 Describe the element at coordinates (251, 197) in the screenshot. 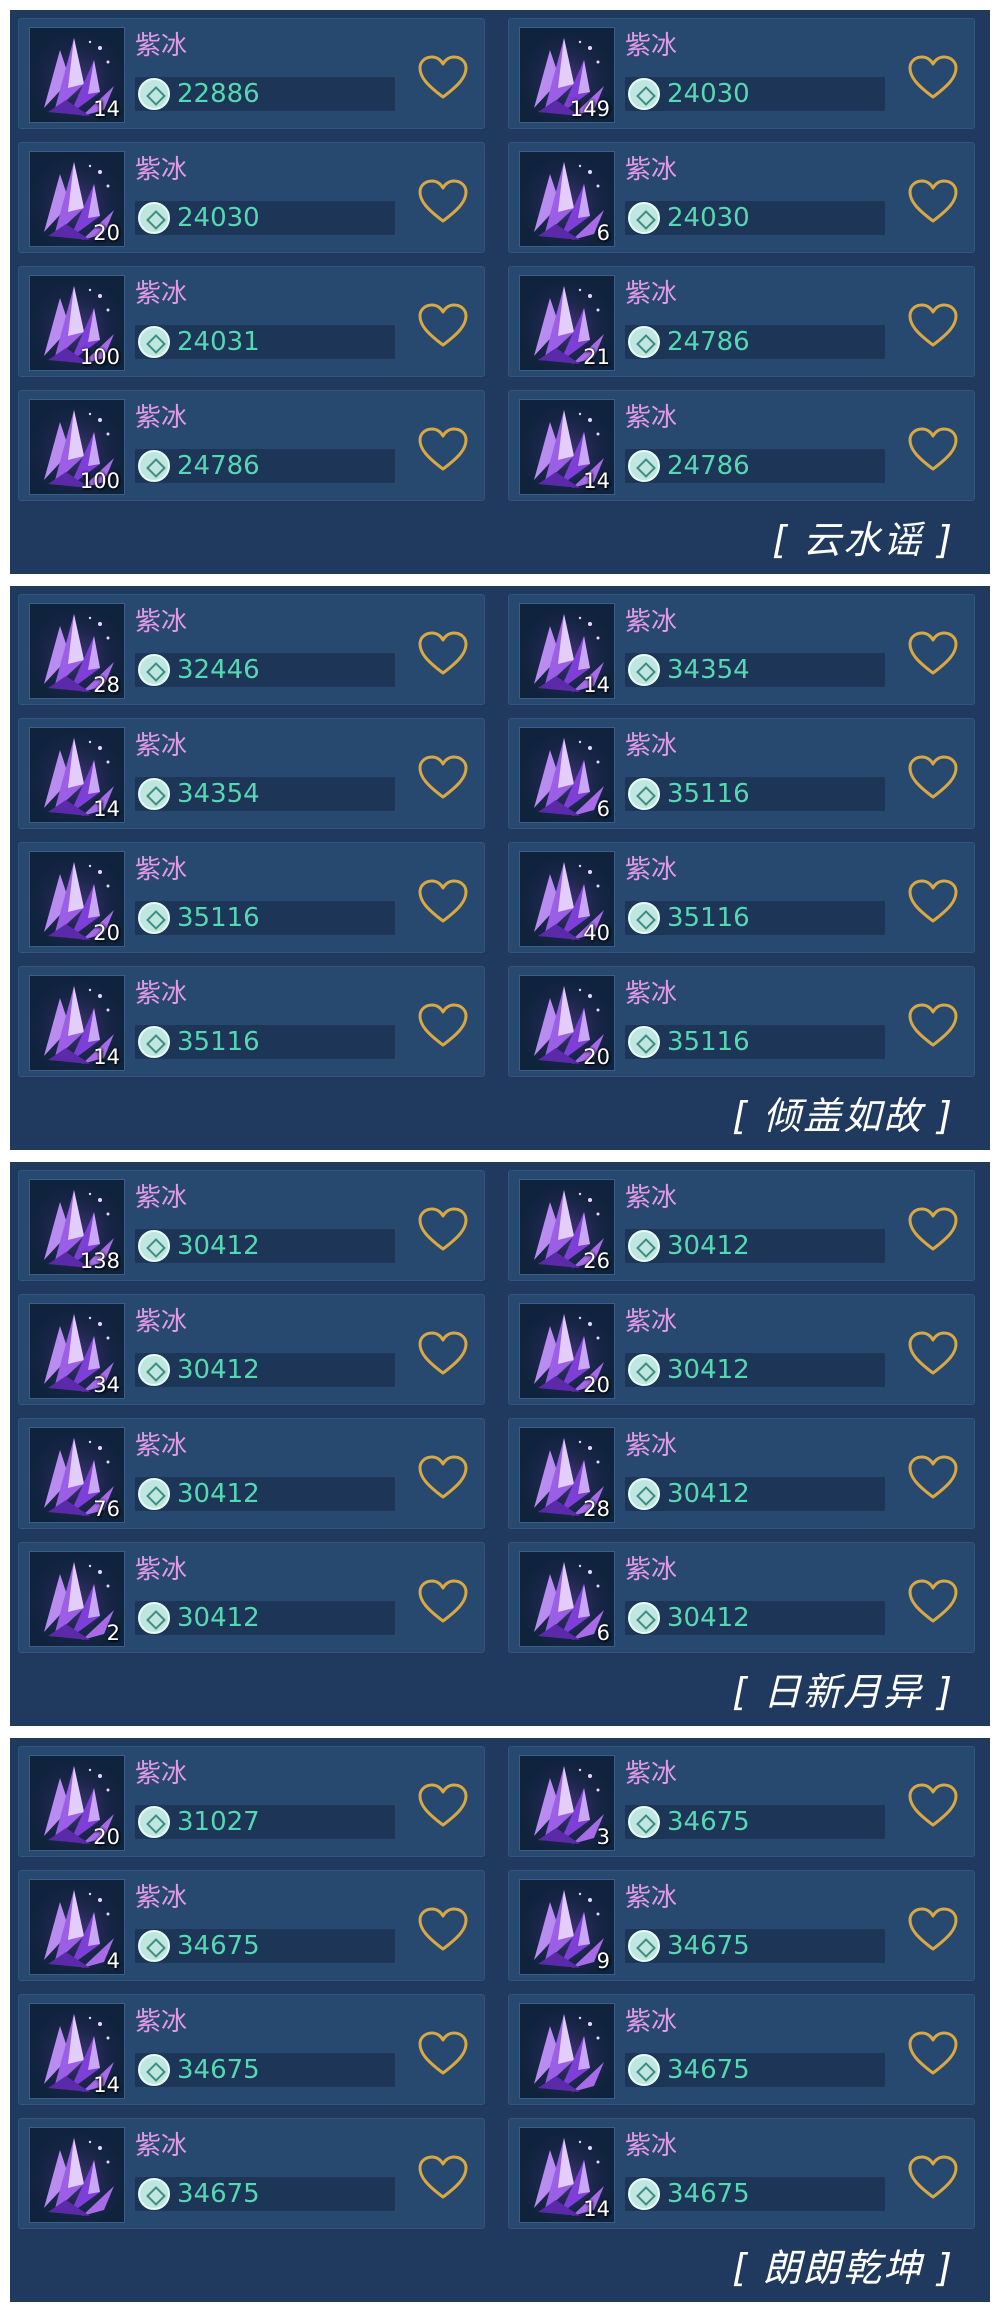

I see `listing-card: 20 紫冰 24030` at that location.